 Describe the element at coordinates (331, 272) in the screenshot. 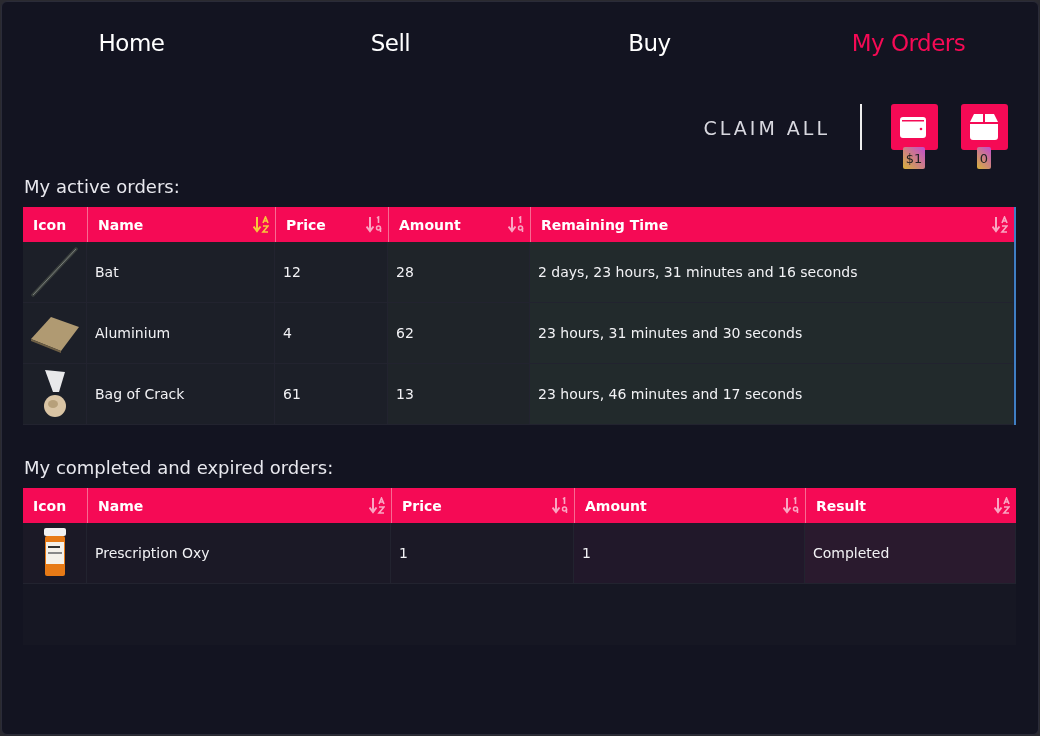

I see `table-cell: 12` at that location.